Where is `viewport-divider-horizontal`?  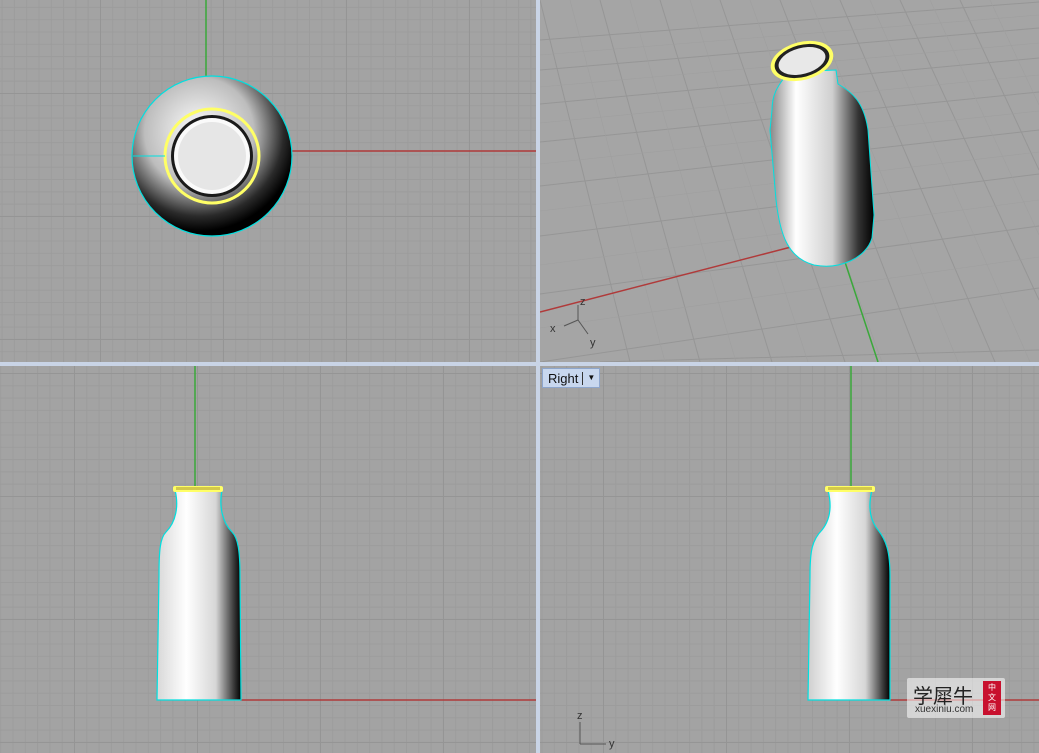 viewport-divider-horizontal is located at coordinates (519, 364).